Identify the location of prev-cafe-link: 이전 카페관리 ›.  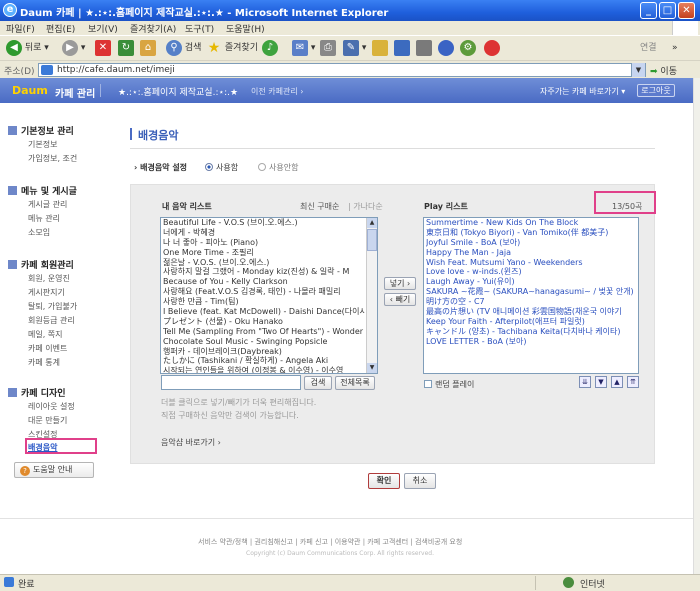
(277, 91).